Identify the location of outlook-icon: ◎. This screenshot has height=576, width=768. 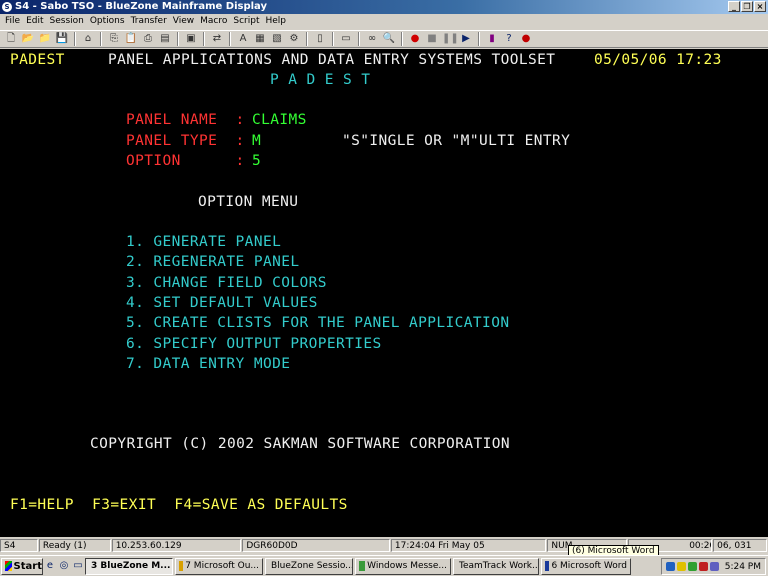
(64, 566).